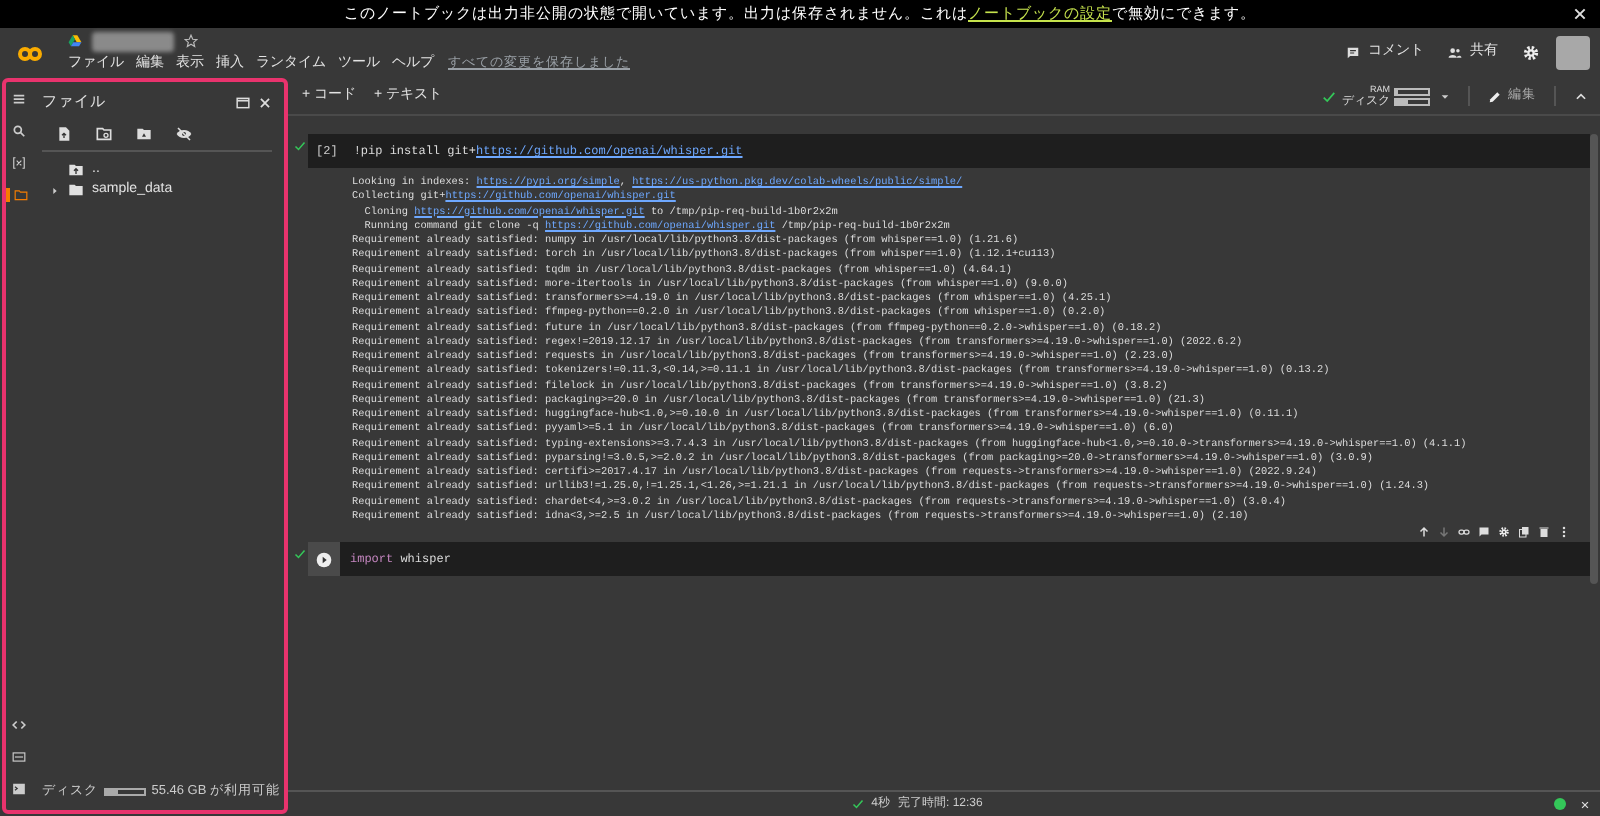 The height and width of the screenshot is (816, 1600). I want to click on star-icon, so click(191, 41).